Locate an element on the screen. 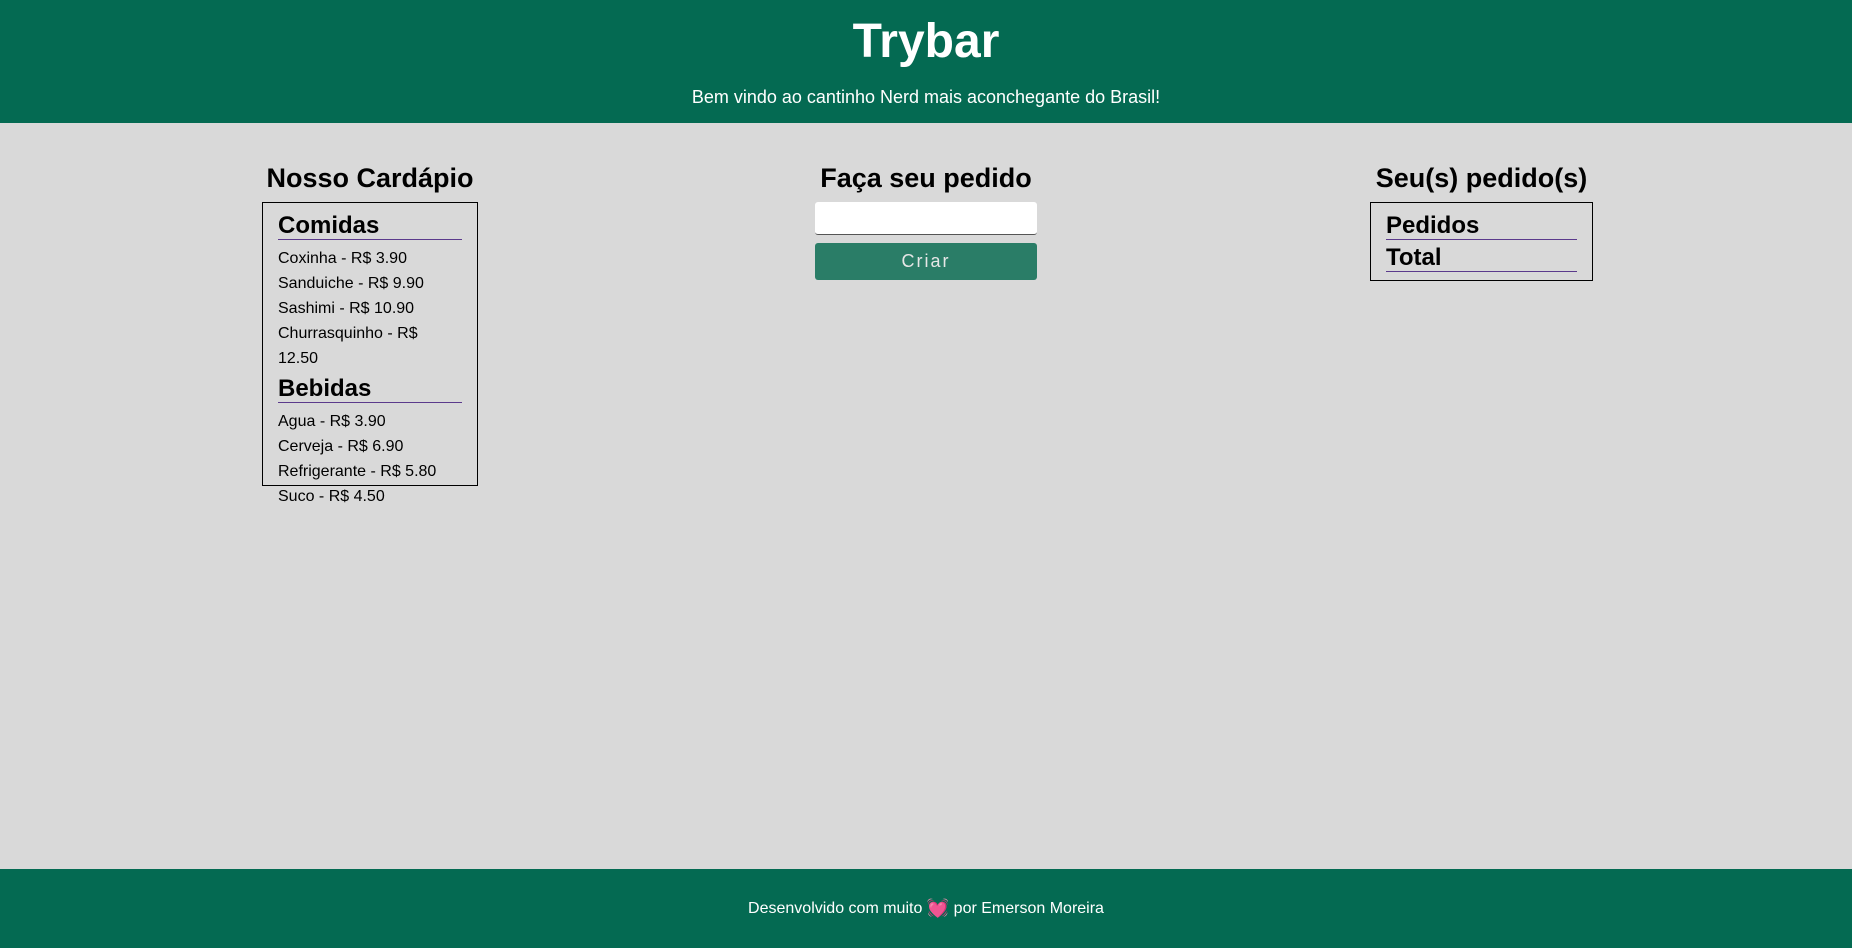  orders-title: Seu(s) pedido(s) is located at coordinates (1481, 178).